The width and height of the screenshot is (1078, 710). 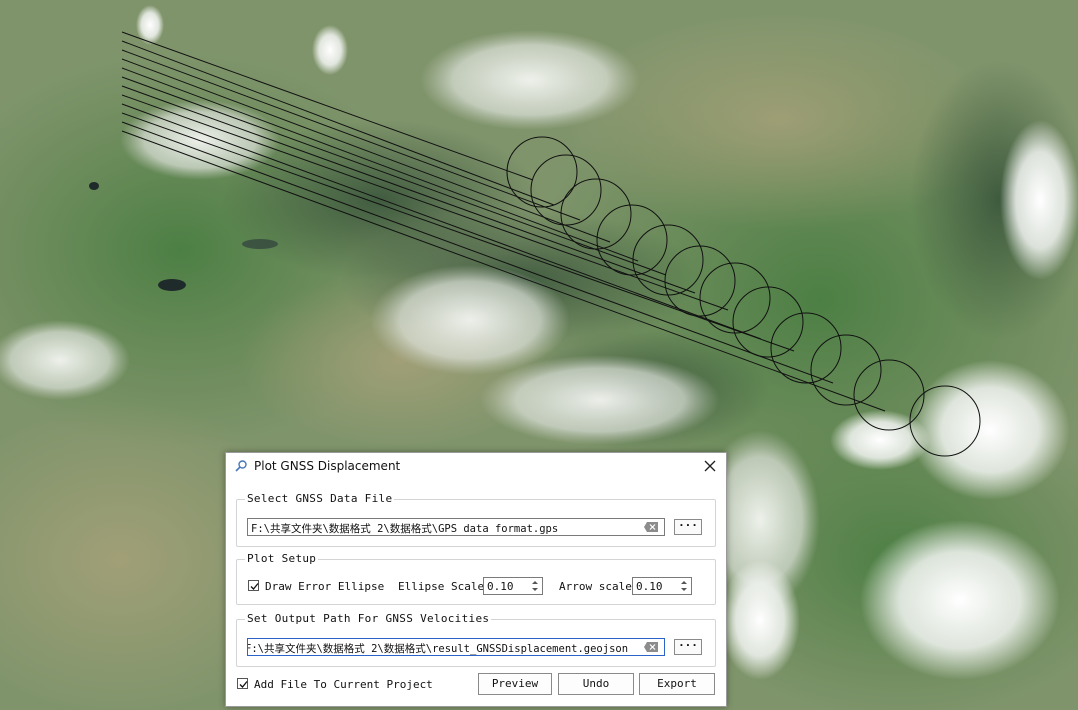 I want to click on magnifier-icon, so click(x=241, y=466).